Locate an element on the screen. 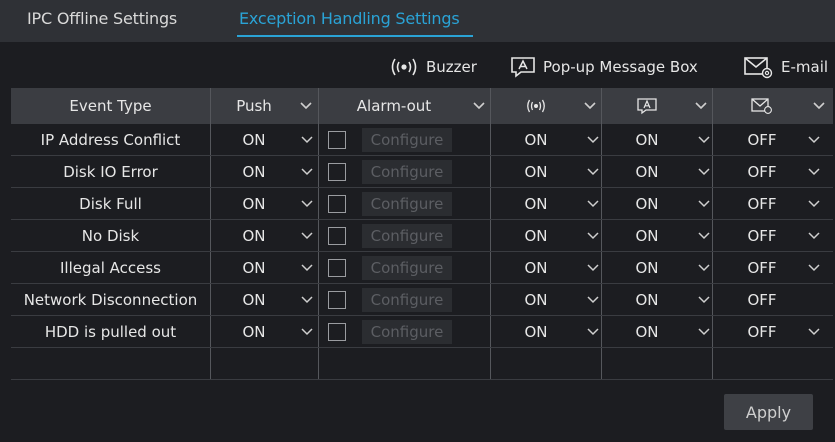  tab-ipc-offline-settings: IPC Offline Settings is located at coordinates (102, 18).